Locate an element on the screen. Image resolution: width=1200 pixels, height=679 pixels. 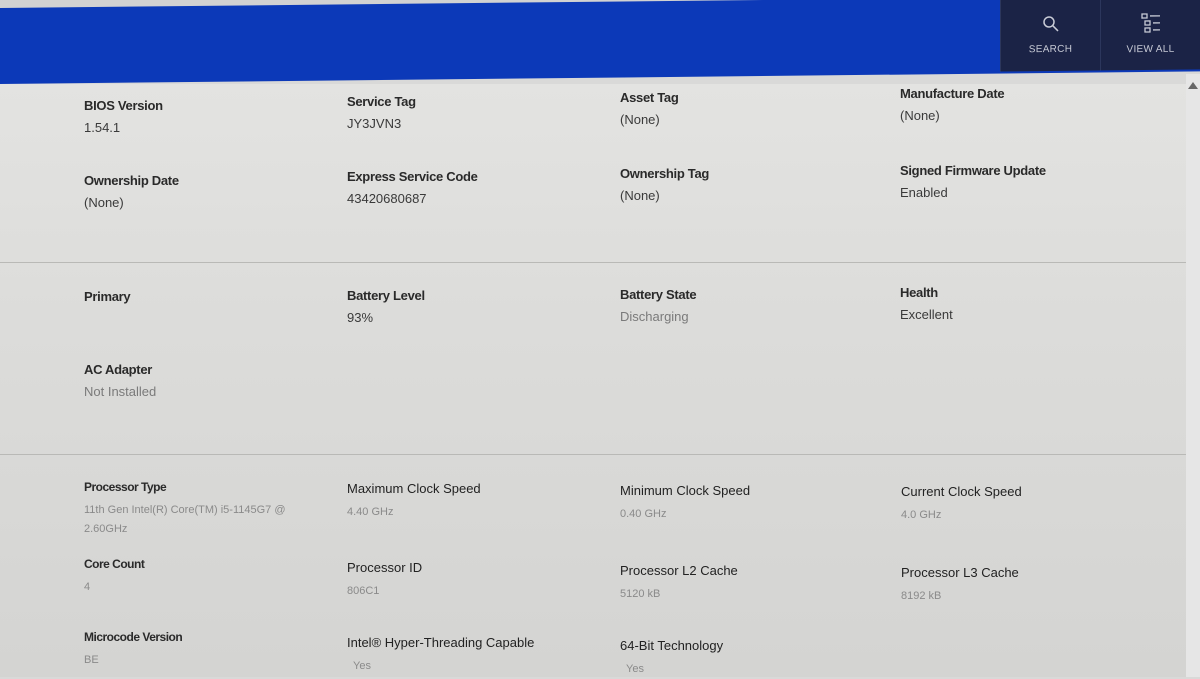
field-value: 4 is located at coordinates (209, 587).